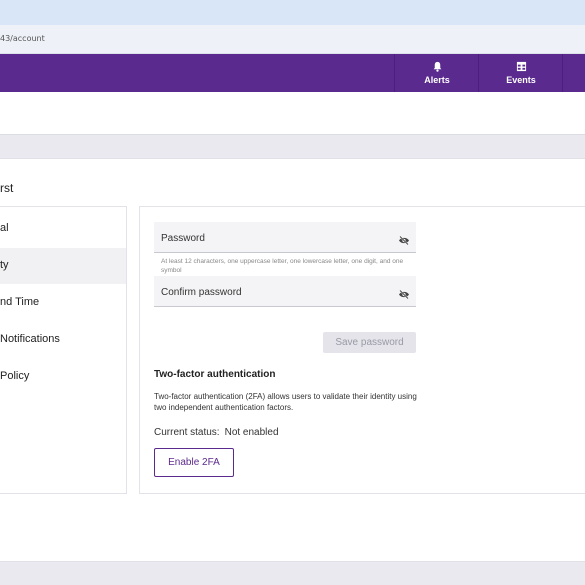  I want to click on status-value: Not enabled, so click(251, 432).